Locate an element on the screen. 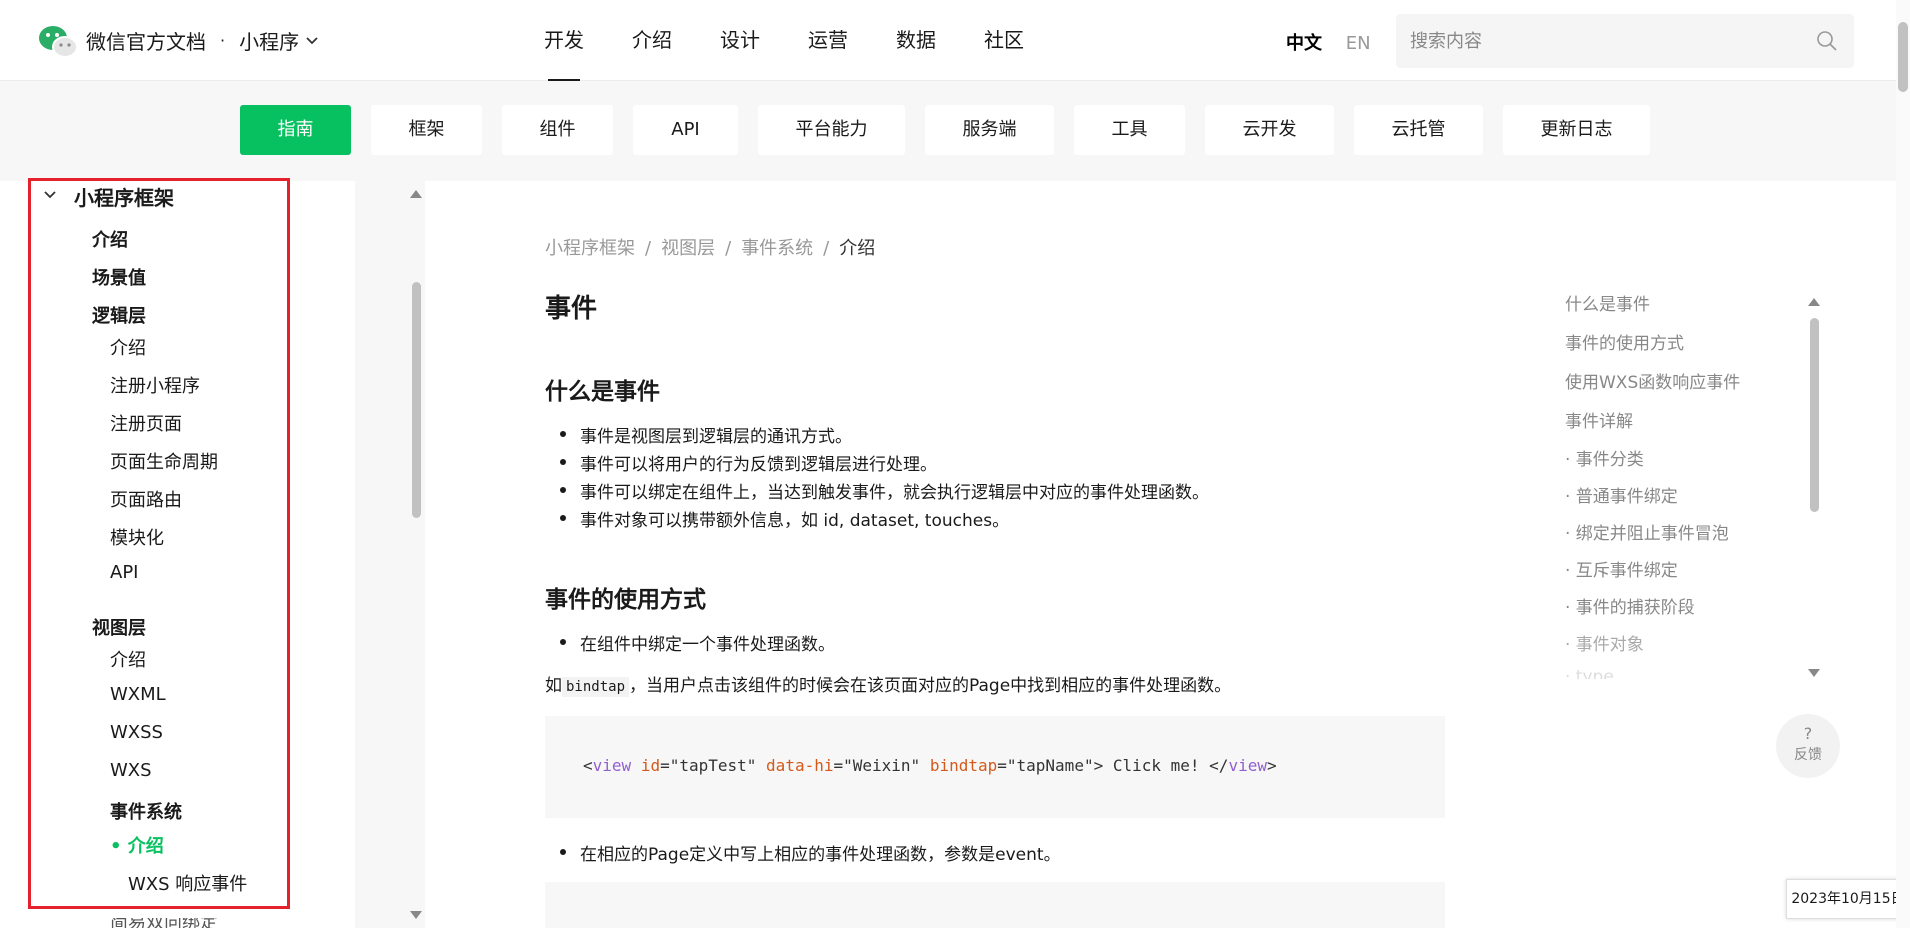  toc-item: · type is located at coordinates (1589, 673).